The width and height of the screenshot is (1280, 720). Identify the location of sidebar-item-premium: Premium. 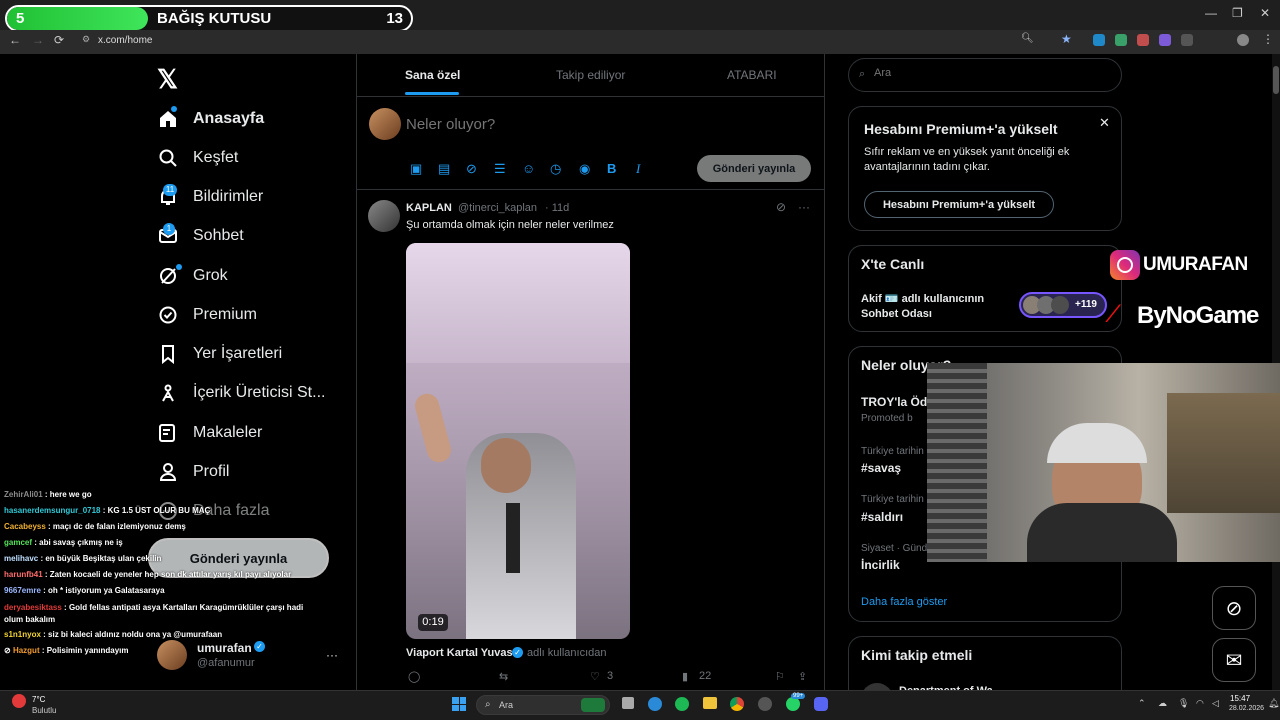
(207, 315).